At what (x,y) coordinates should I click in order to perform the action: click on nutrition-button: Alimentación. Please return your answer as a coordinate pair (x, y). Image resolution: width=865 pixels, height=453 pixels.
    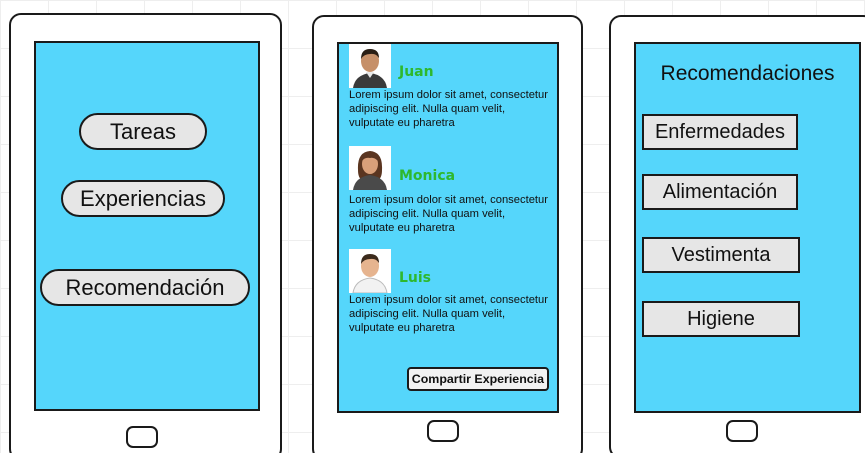
    Looking at the image, I should click on (720, 192).